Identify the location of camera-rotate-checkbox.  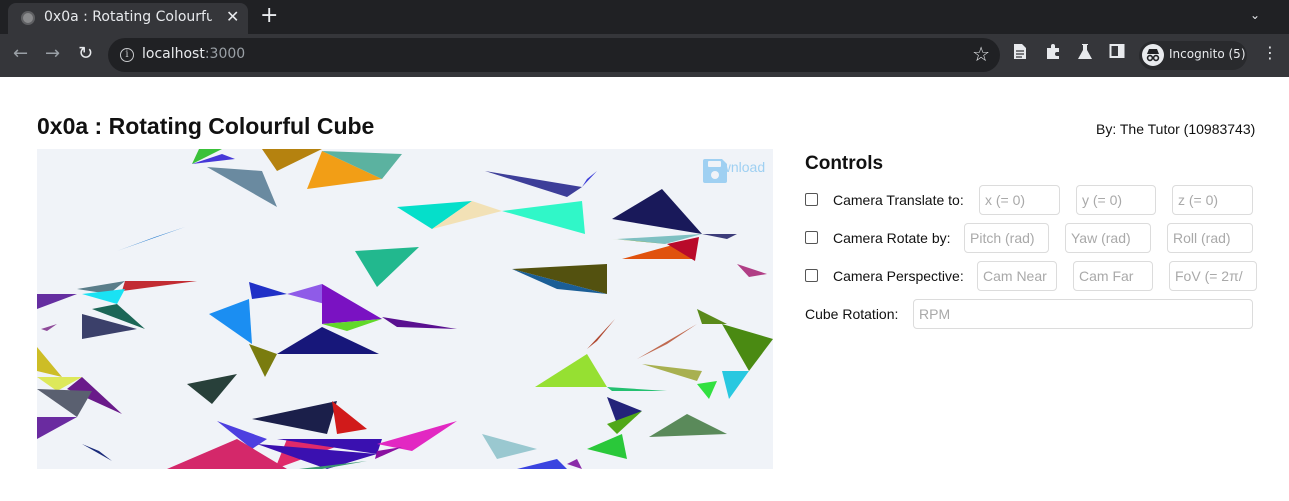
(811, 237).